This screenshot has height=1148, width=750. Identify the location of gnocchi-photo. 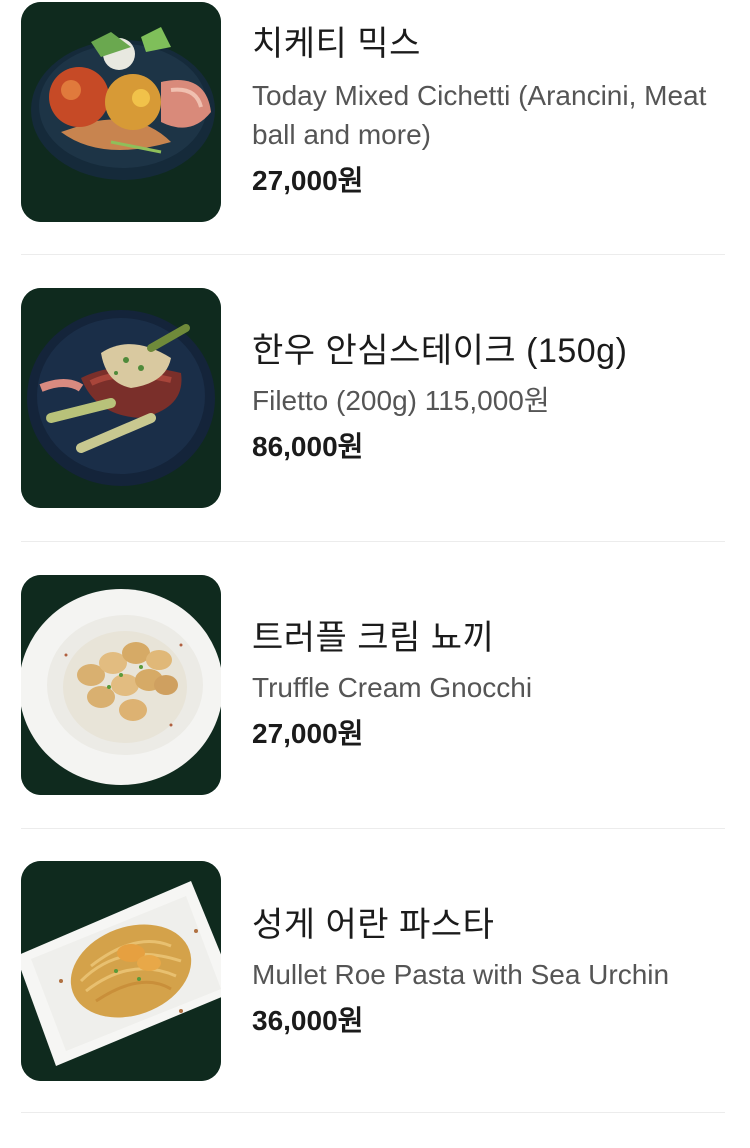
(121, 685).